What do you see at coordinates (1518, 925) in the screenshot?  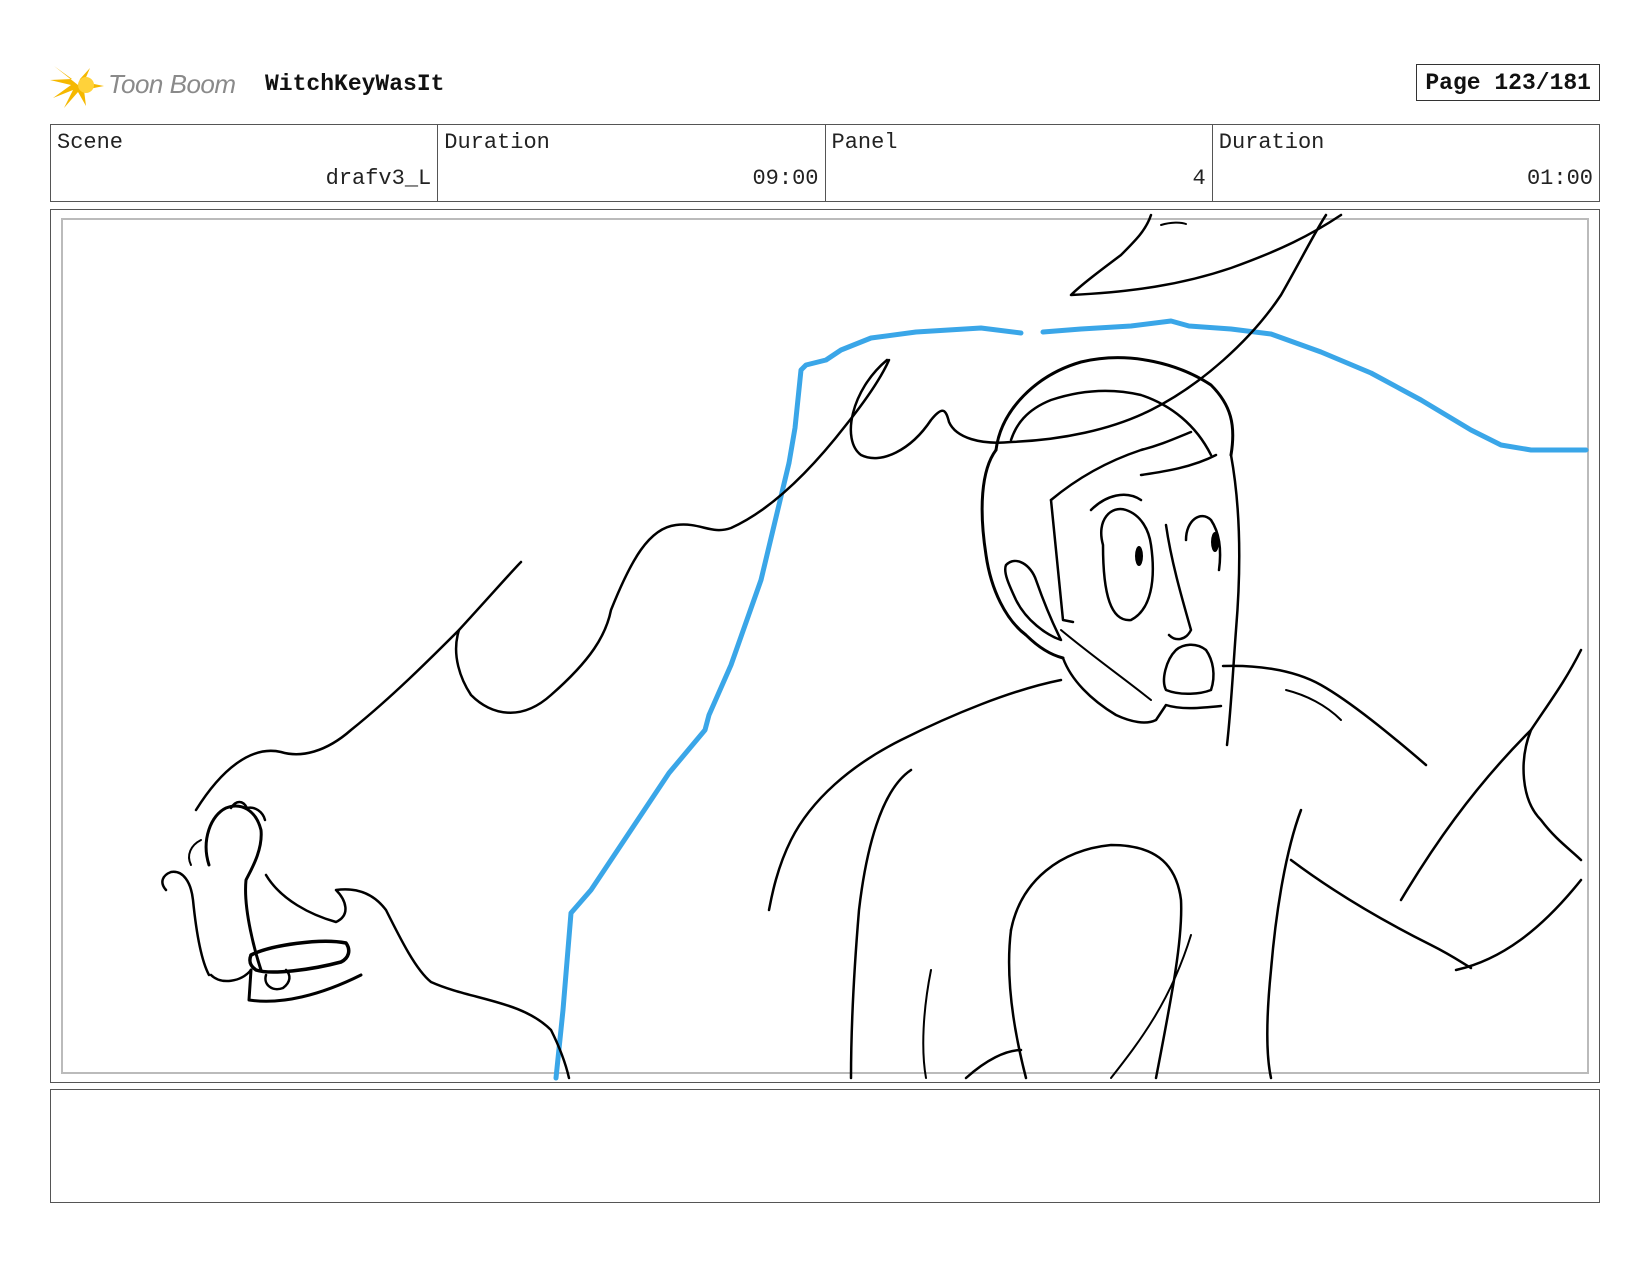 I see `arm-right-hand` at bounding box center [1518, 925].